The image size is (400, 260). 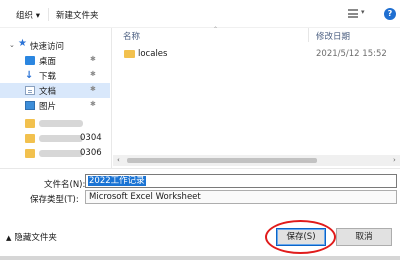 I want to click on annotation-ring, so click(x=300, y=237).